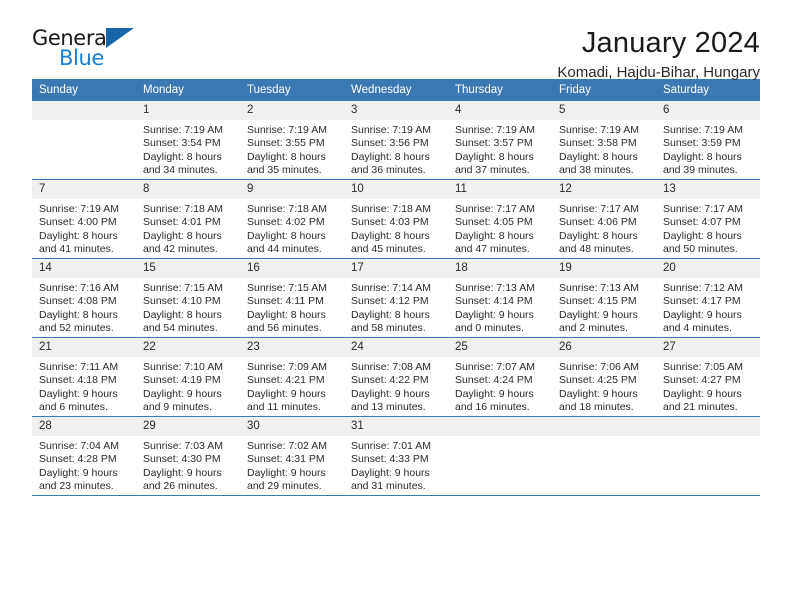  What do you see at coordinates (599, 288) in the screenshot?
I see `sunrise-text: Sunrise: 7:13 AM` at bounding box center [599, 288].